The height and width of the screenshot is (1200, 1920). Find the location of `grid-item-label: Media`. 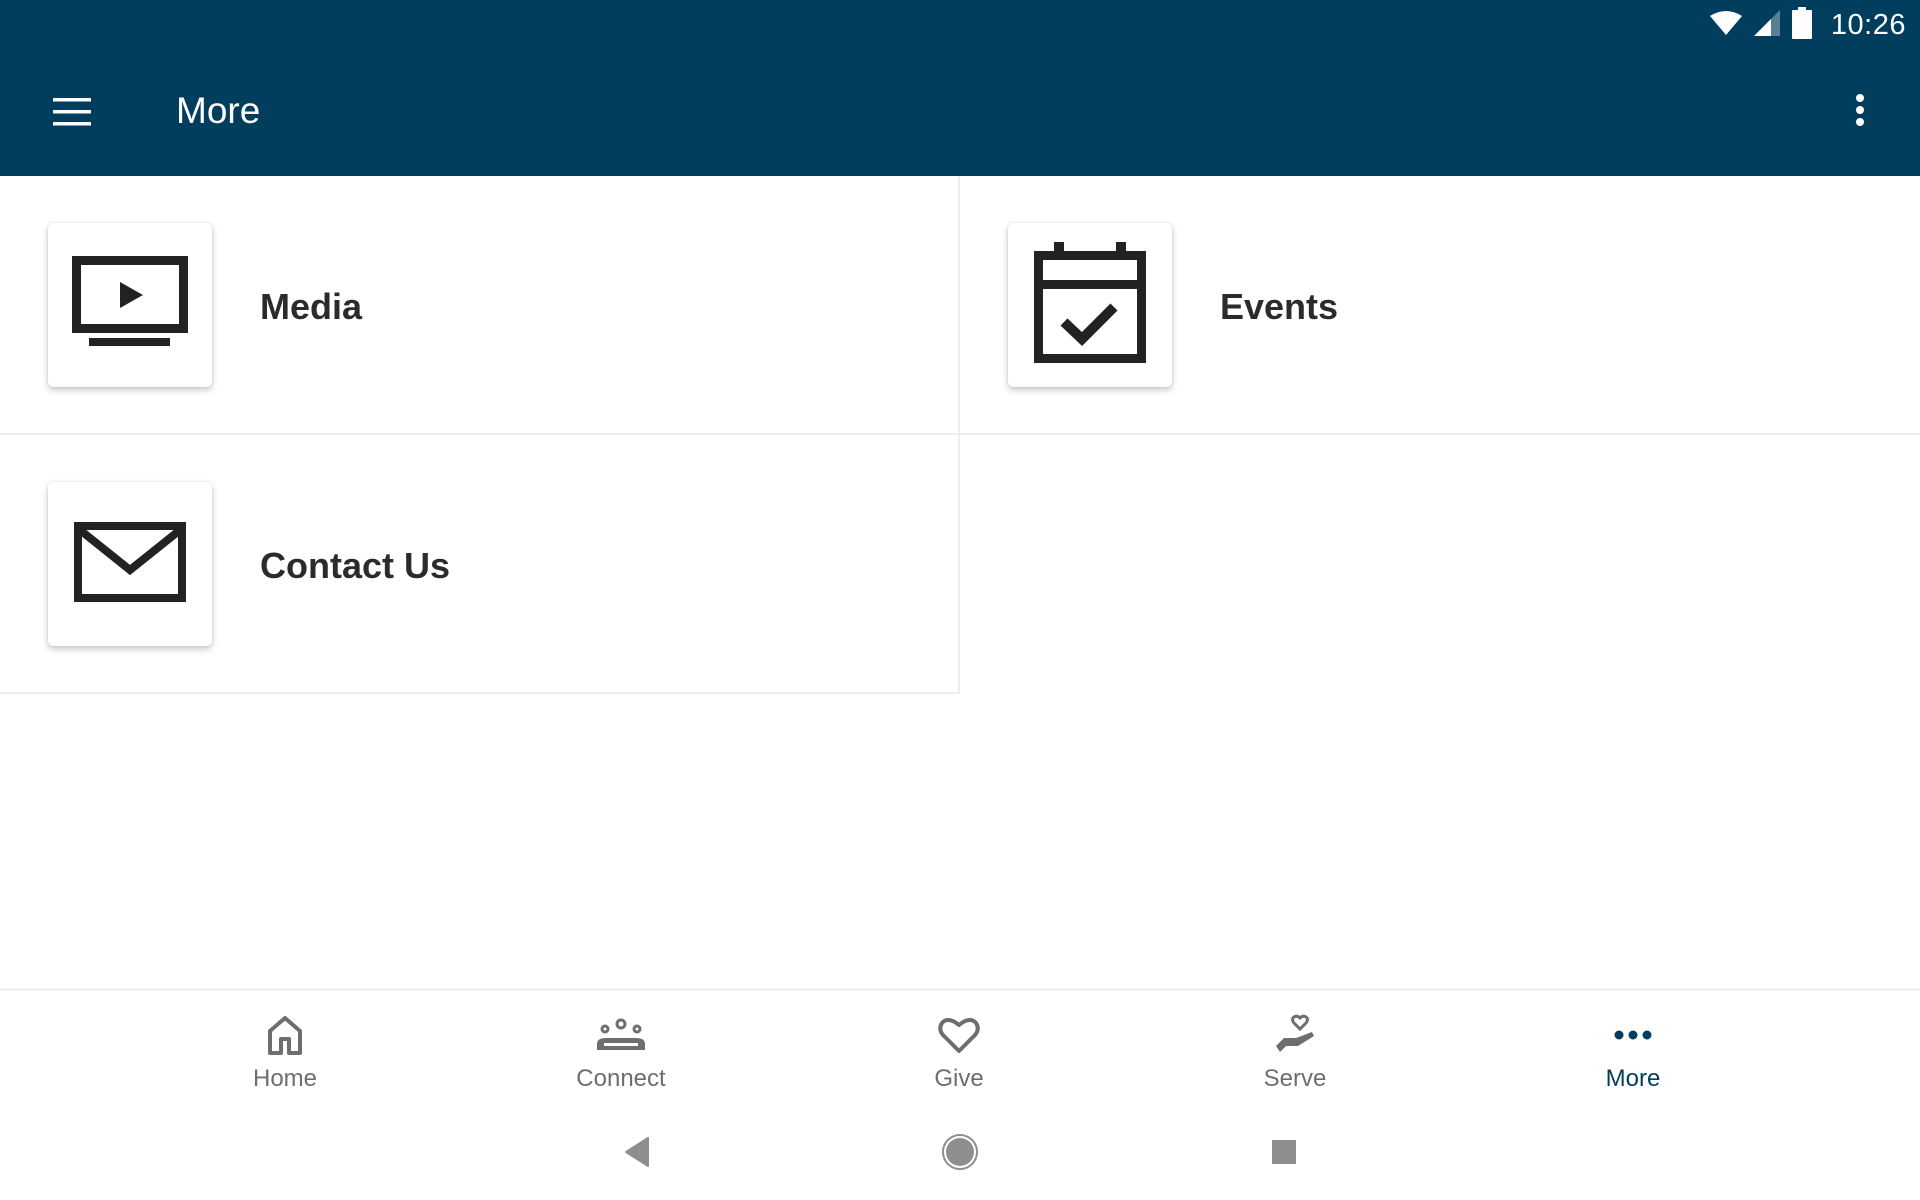

grid-item-label: Media is located at coordinates (311, 306).